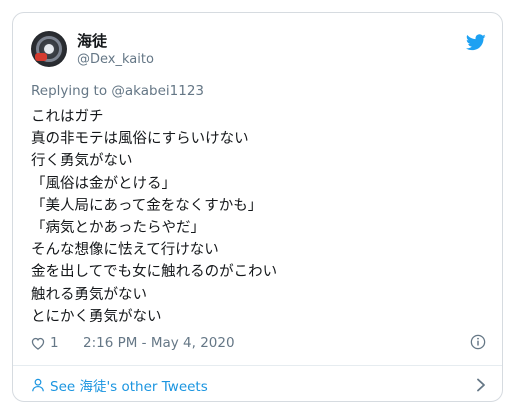 The width and height of the screenshot is (515, 410). I want to click on tweet-line: 「風俗は金がとける」, so click(103, 183).